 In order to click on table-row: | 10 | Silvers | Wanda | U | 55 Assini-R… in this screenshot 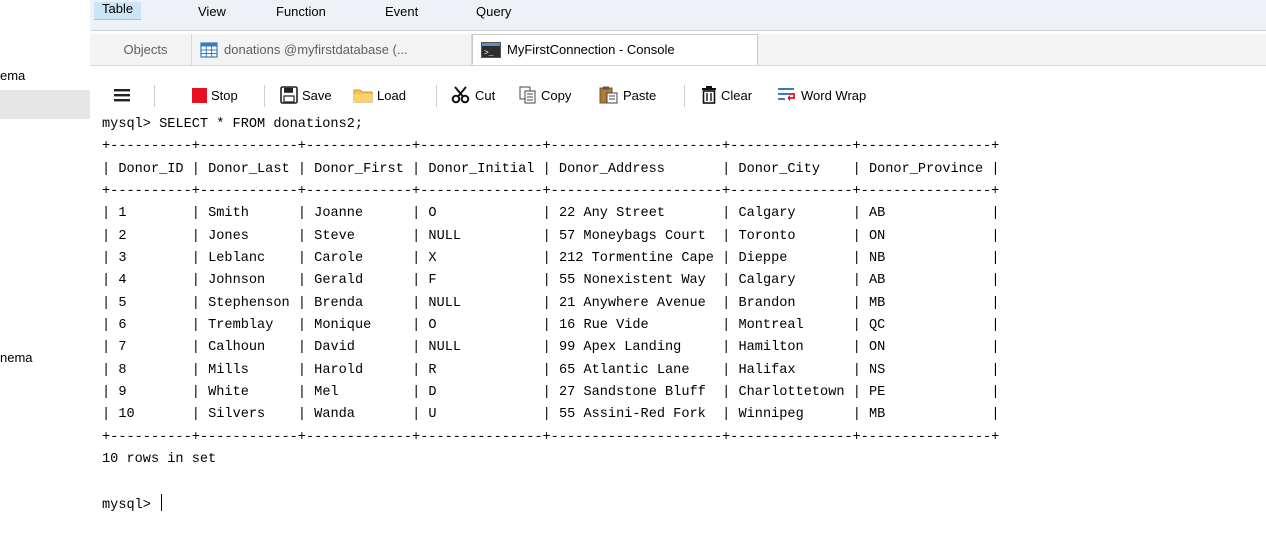, I will do `click(551, 415)`.